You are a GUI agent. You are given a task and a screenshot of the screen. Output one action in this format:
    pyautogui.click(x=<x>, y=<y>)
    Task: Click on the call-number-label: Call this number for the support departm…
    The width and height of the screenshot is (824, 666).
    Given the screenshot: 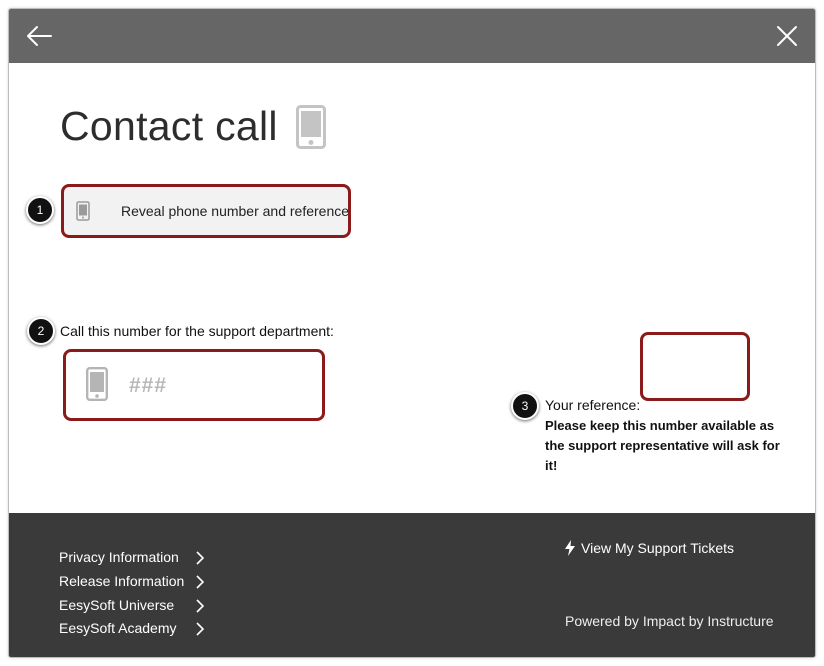 What is the action you would take?
    pyautogui.click(x=197, y=331)
    